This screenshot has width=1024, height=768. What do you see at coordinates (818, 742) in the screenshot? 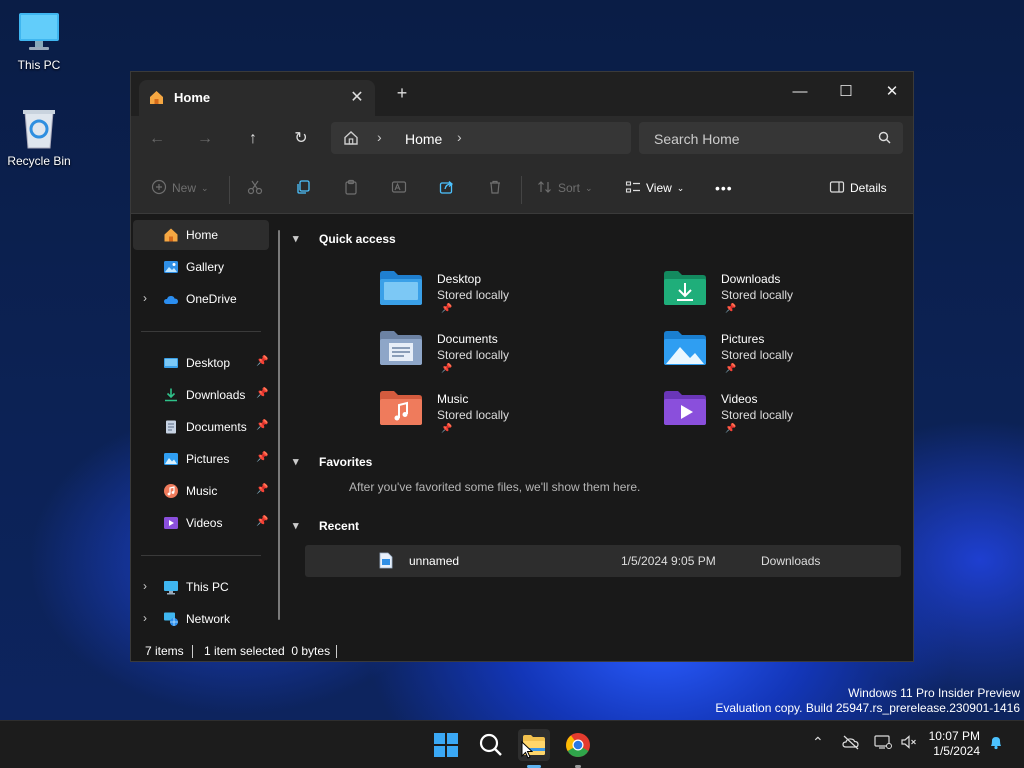
I see `show-hidden-icons-chevron-icon: ⌃` at bounding box center [818, 742].